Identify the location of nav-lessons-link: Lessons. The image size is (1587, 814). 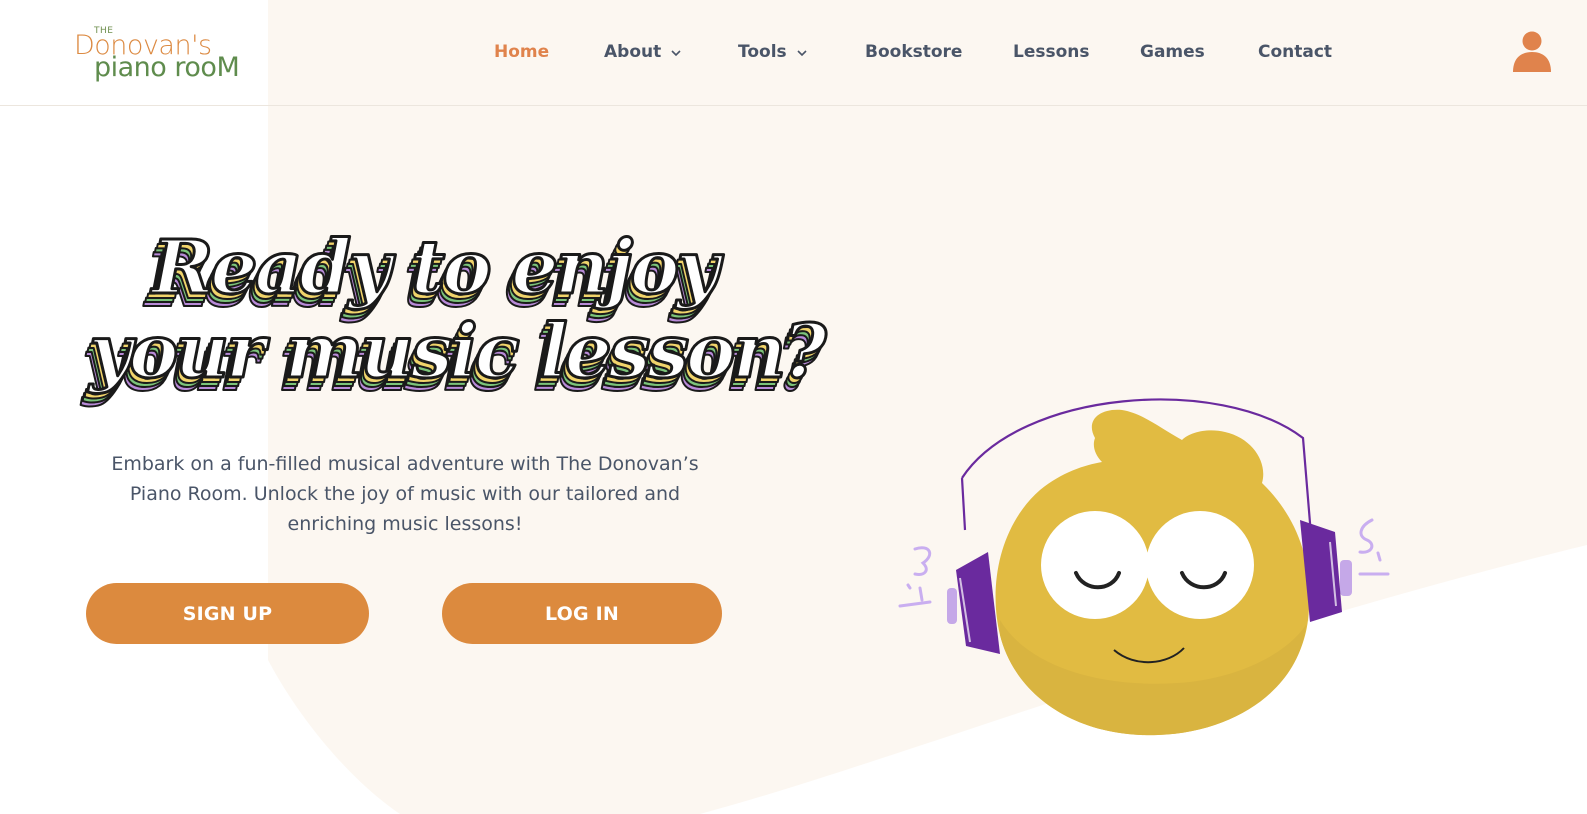
(1051, 52).